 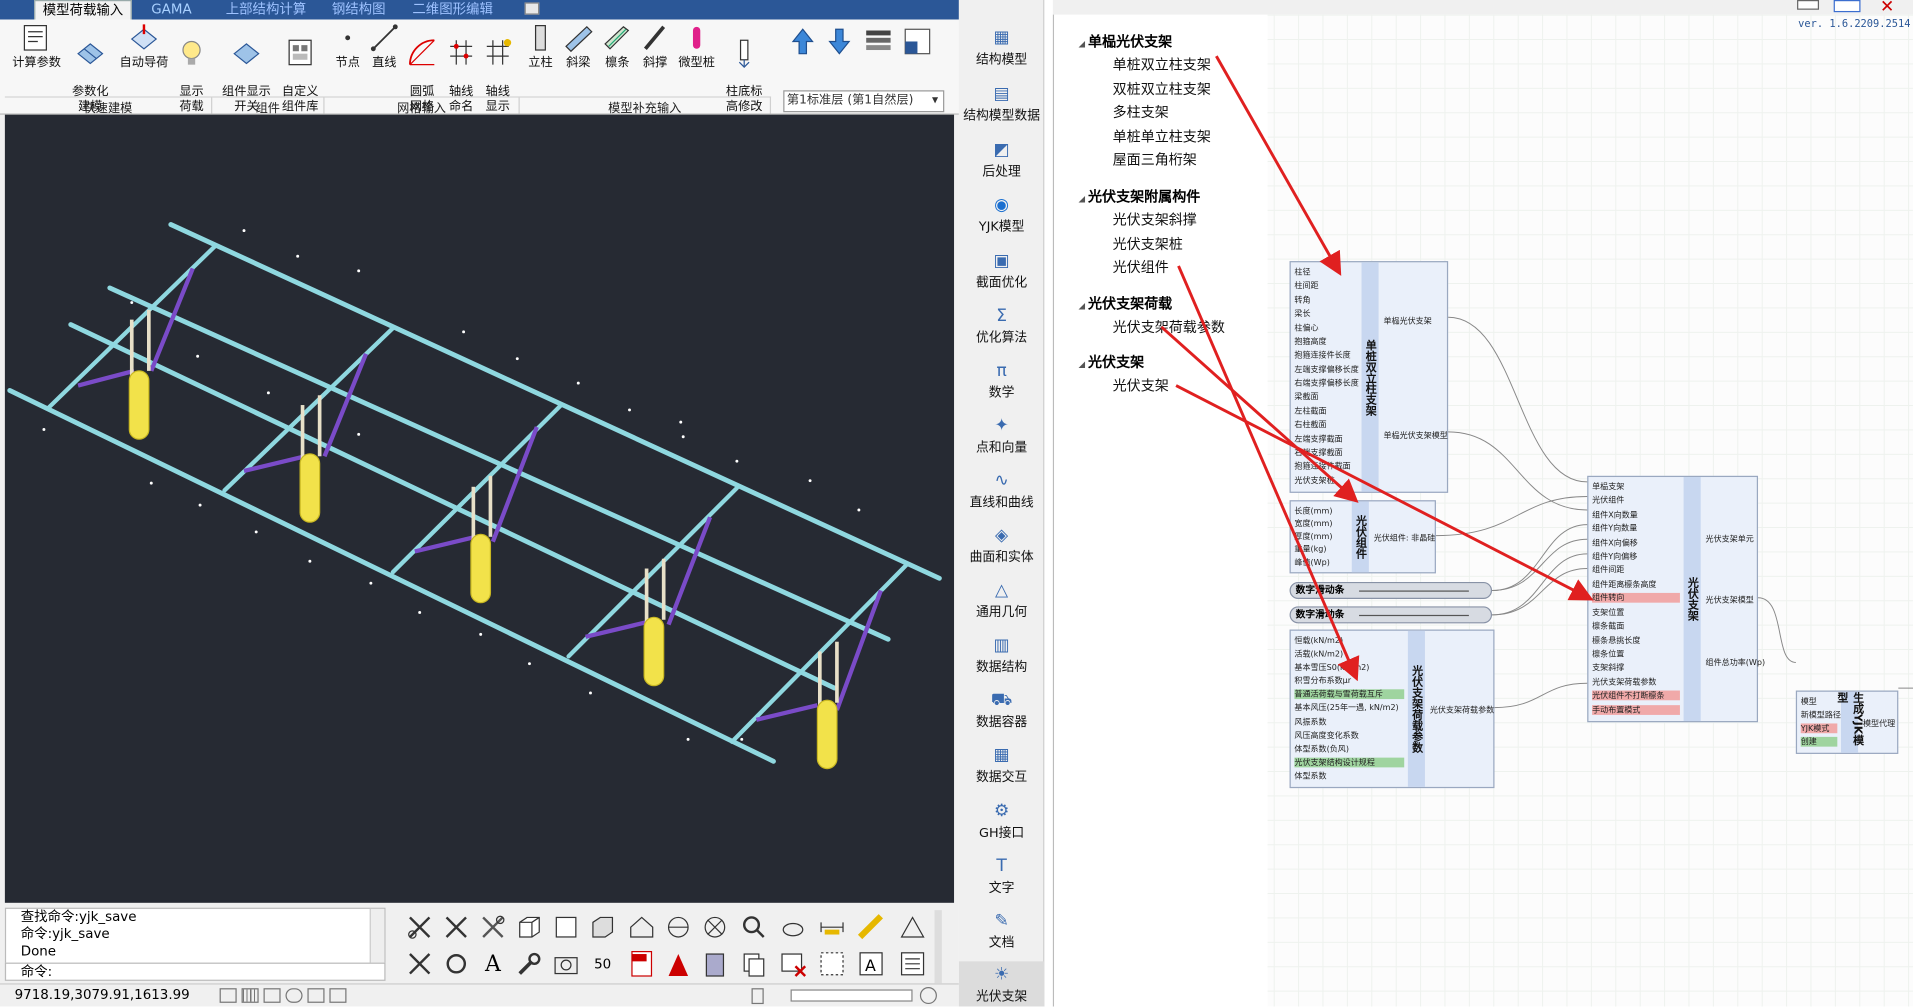 What do you see at coordinates (266, 10) in the screenshot?
I see `tab-structure-calc: 上部结构计算` at bounding box center [266, 10].